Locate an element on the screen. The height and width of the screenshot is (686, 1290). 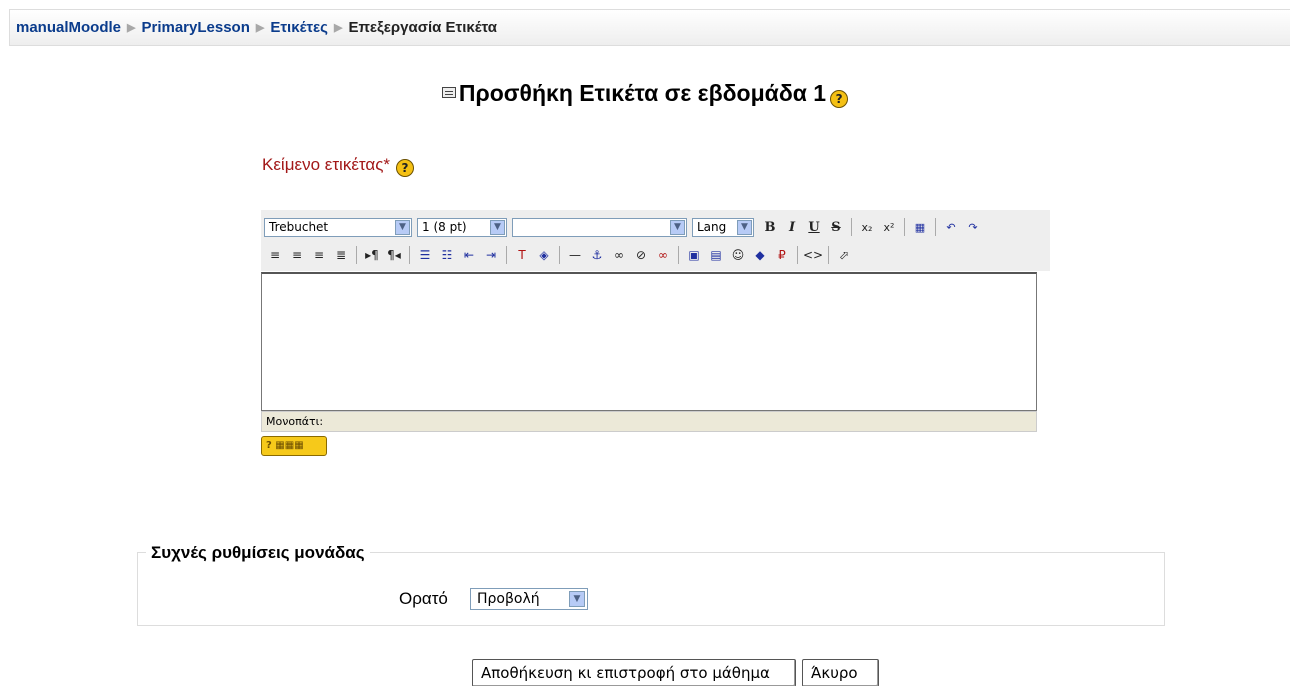
align-right-icon: ≡ is located at coordinates (319, 255).